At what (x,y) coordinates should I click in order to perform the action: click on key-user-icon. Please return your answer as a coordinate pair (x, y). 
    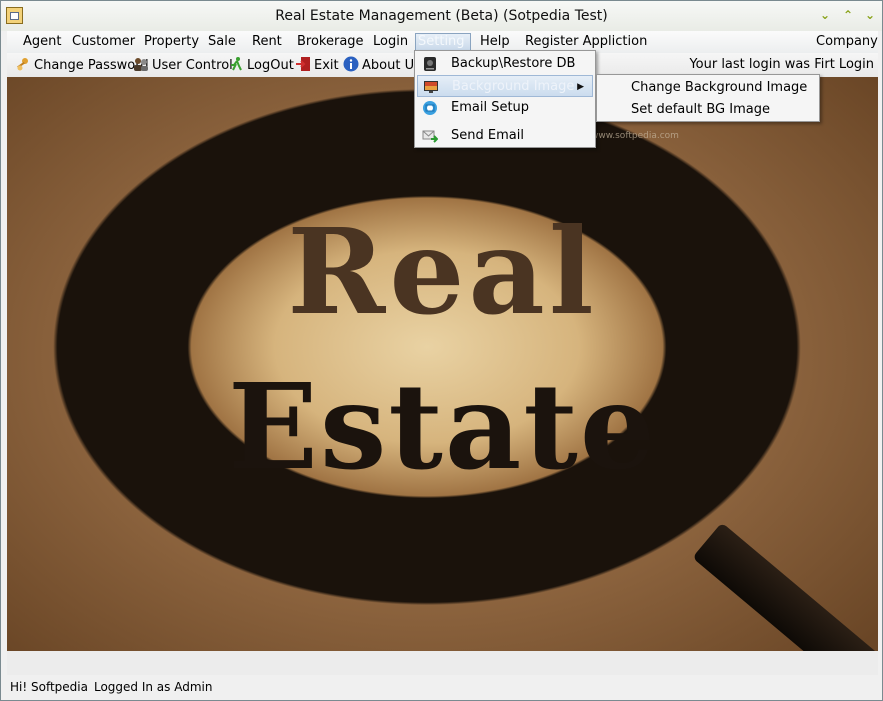
    Looking at the image, I should click on (23, 64).